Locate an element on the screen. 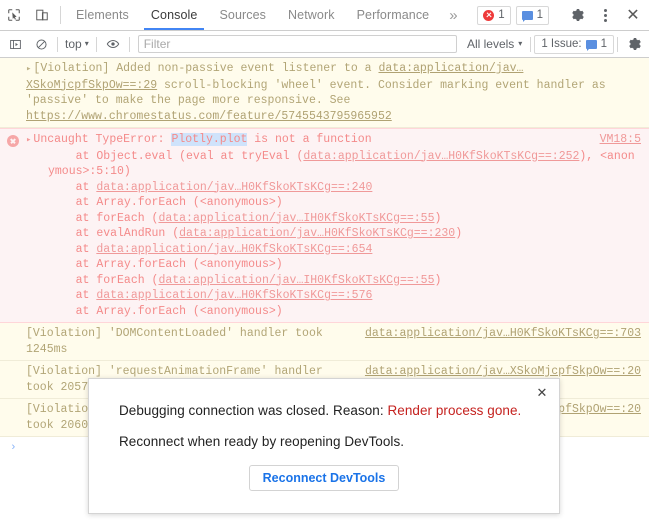  error-count-badge: 1 is located at coordinates (494, 15).